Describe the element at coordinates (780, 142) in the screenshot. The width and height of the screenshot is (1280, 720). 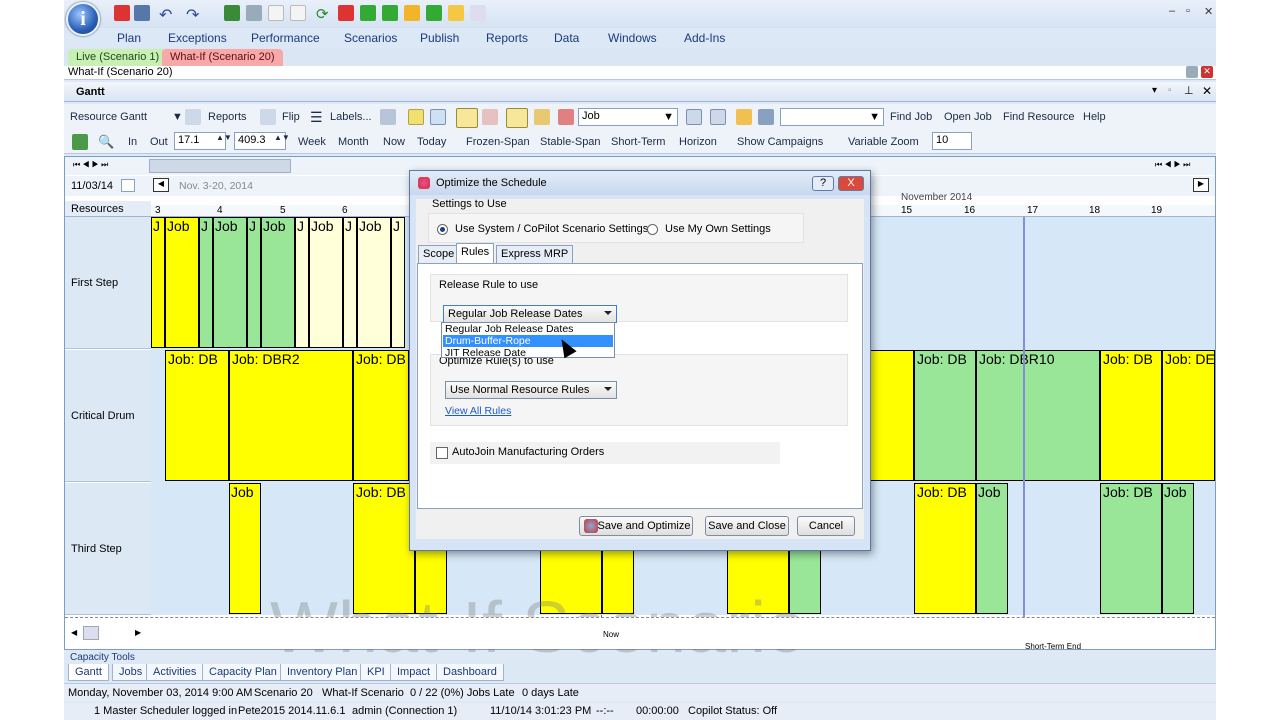
I see `show-campaigns-button: Show Campaigns` at that location.